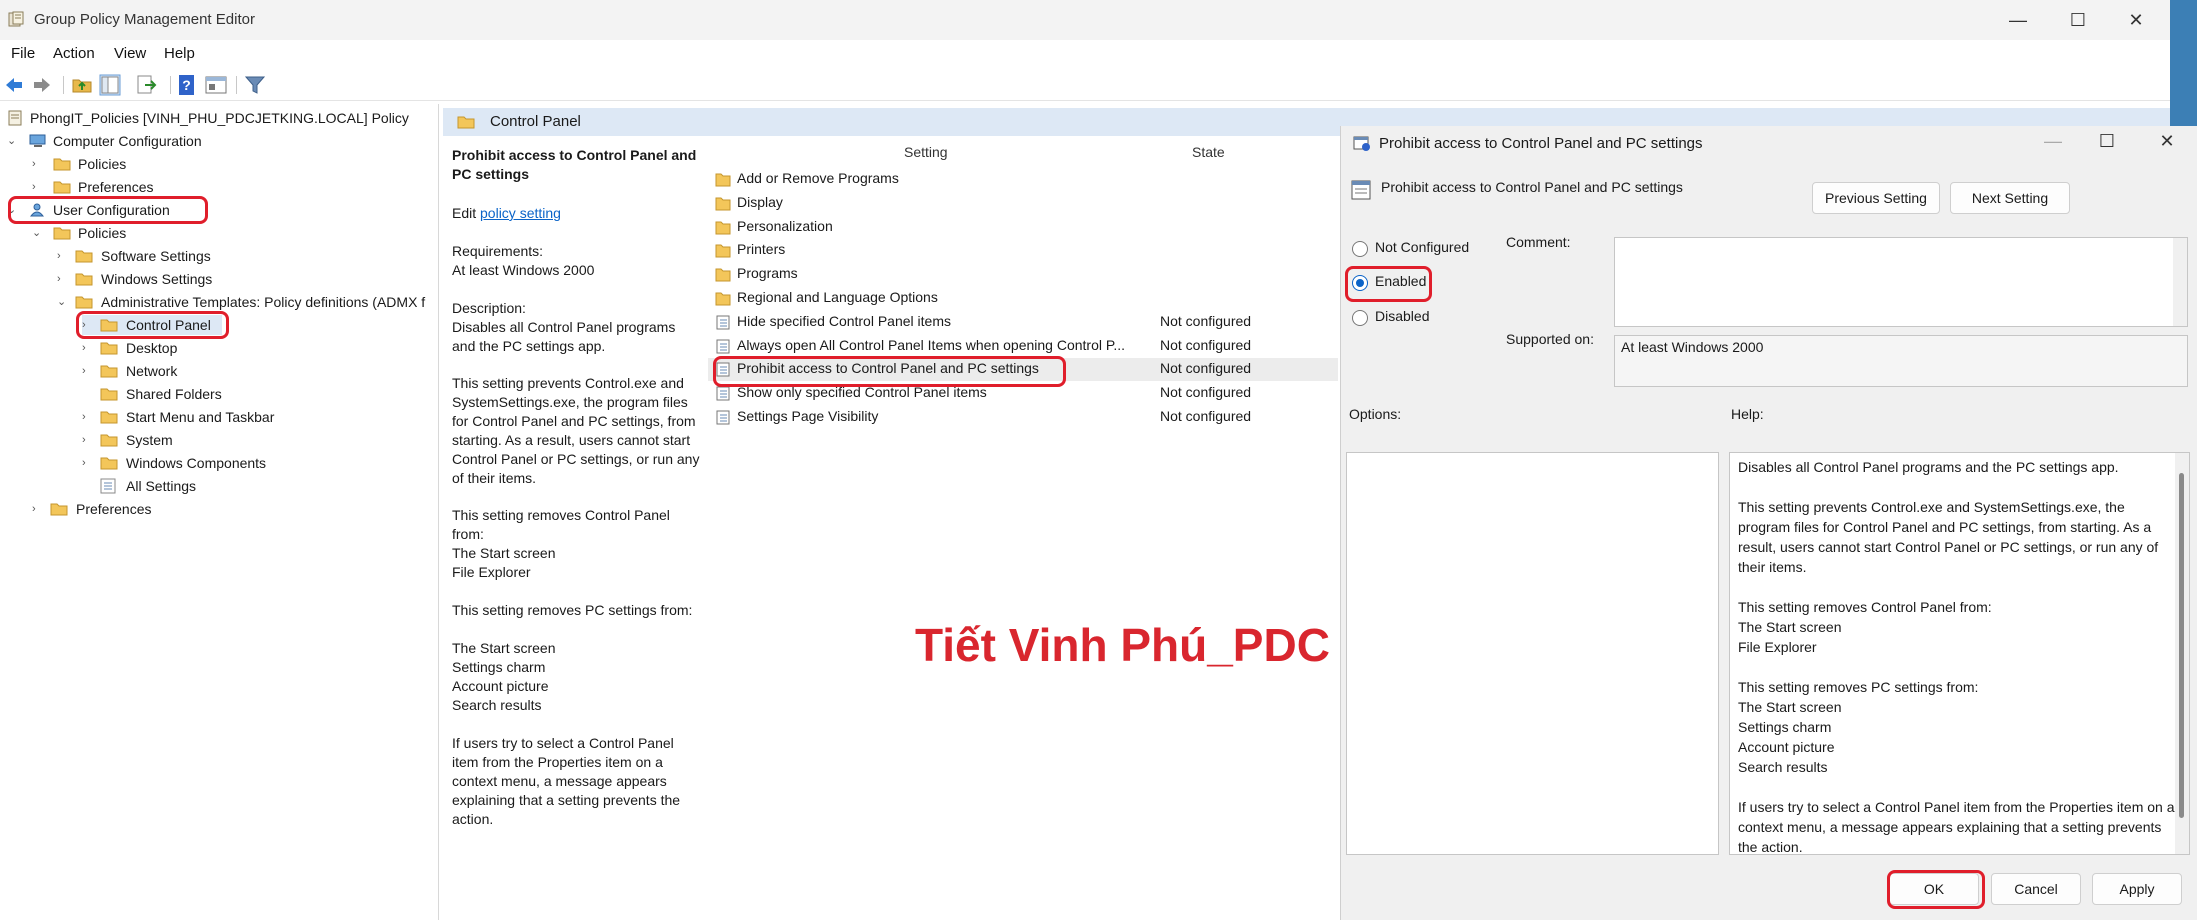 This screenshot has height=920, width=2197. What do you see at coordinates (207, 486) in the screenshot?
I see `tree-all-settings: All Settings` at bounding box center [207, 486].